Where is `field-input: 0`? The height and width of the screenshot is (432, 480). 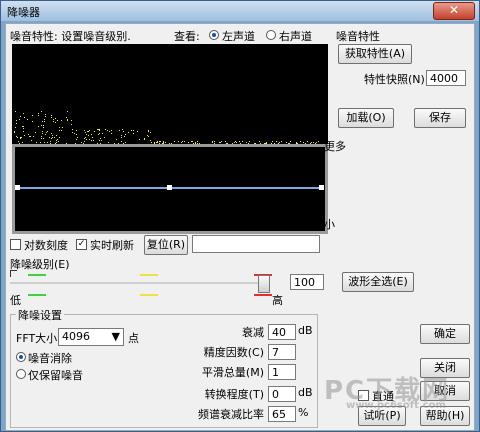
field-input: 0 is located at coordinates (282, 394).